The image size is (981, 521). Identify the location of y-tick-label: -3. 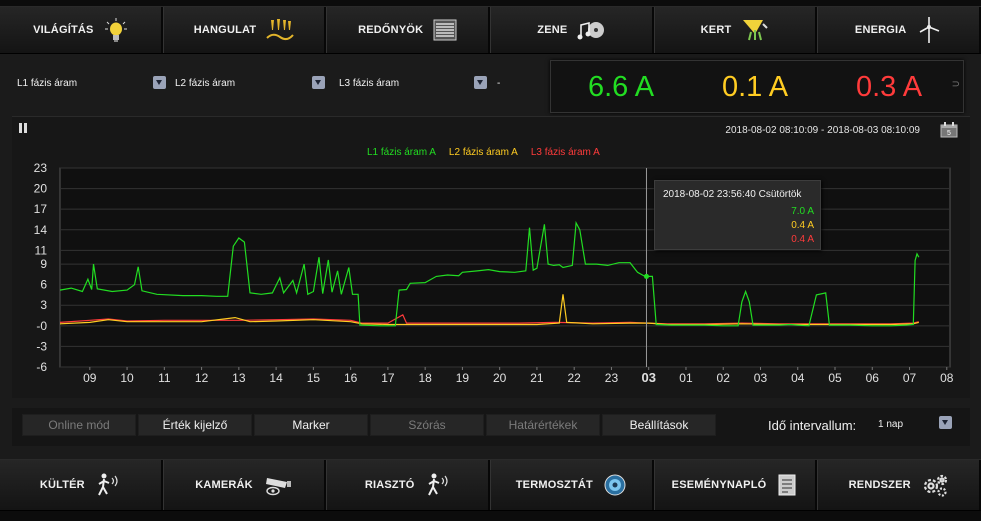
(41, 346).